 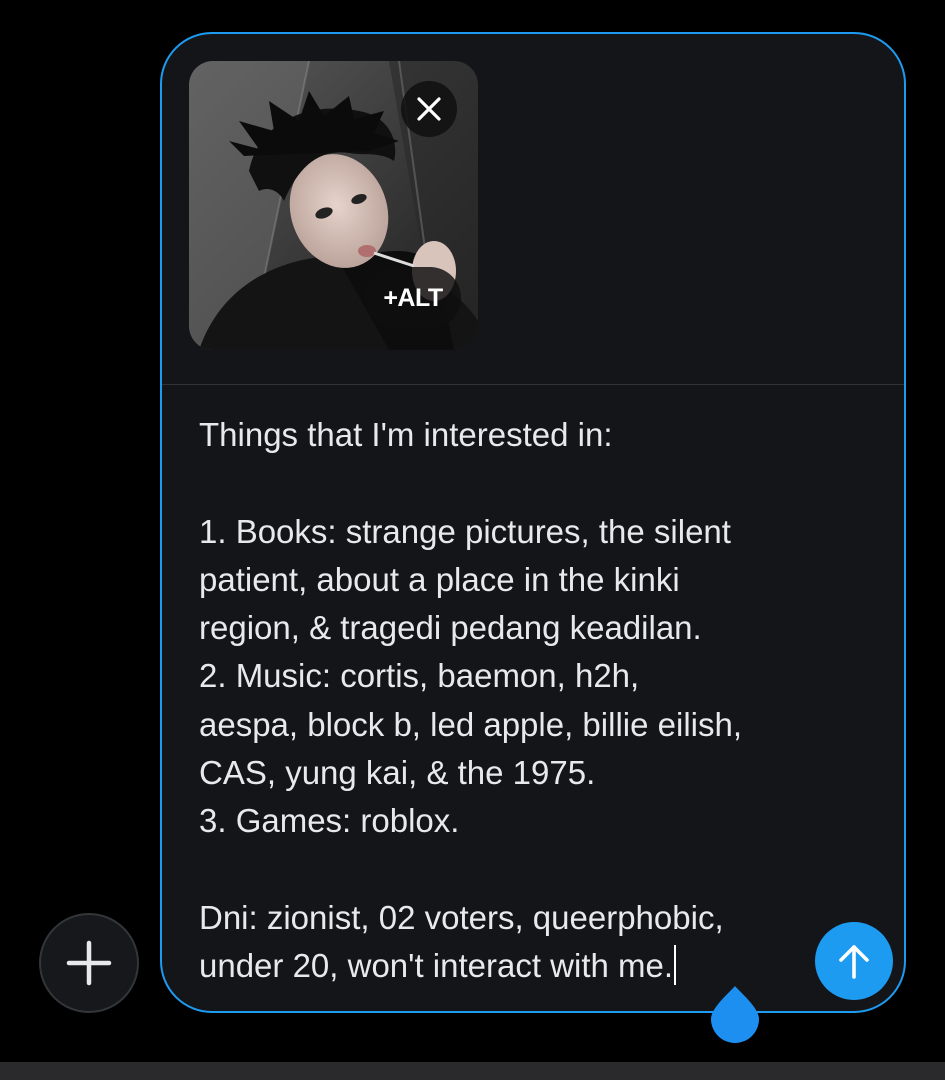 What do you see at coordinates (436, 966) in the screenshot?
I see `text-line: under 20, won't interact with me.` at bounding box center [436, 966].